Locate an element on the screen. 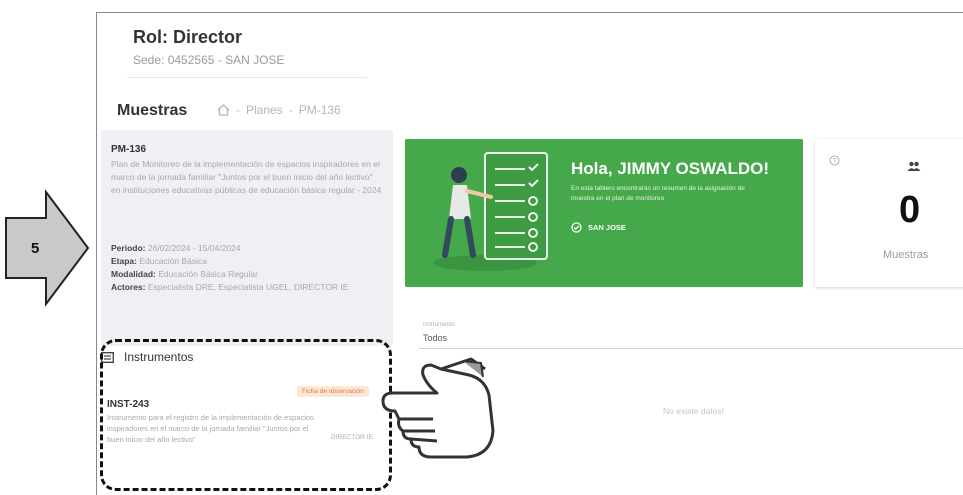  pointing-hand-icon is located at coordinates (438, 408).